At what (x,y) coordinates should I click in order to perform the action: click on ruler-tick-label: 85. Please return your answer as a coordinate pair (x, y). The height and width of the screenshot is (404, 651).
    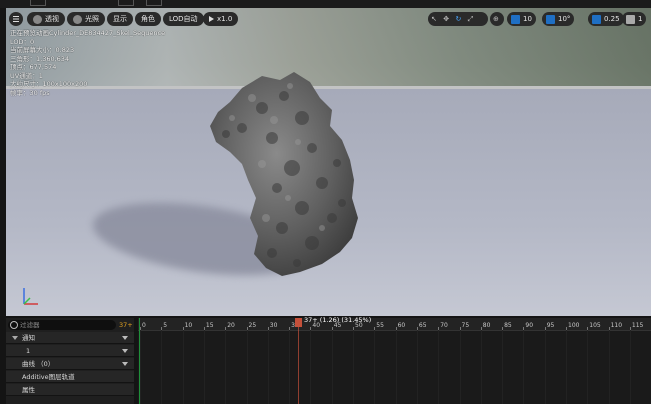
    Looking at the image, I should click on (508, 325).